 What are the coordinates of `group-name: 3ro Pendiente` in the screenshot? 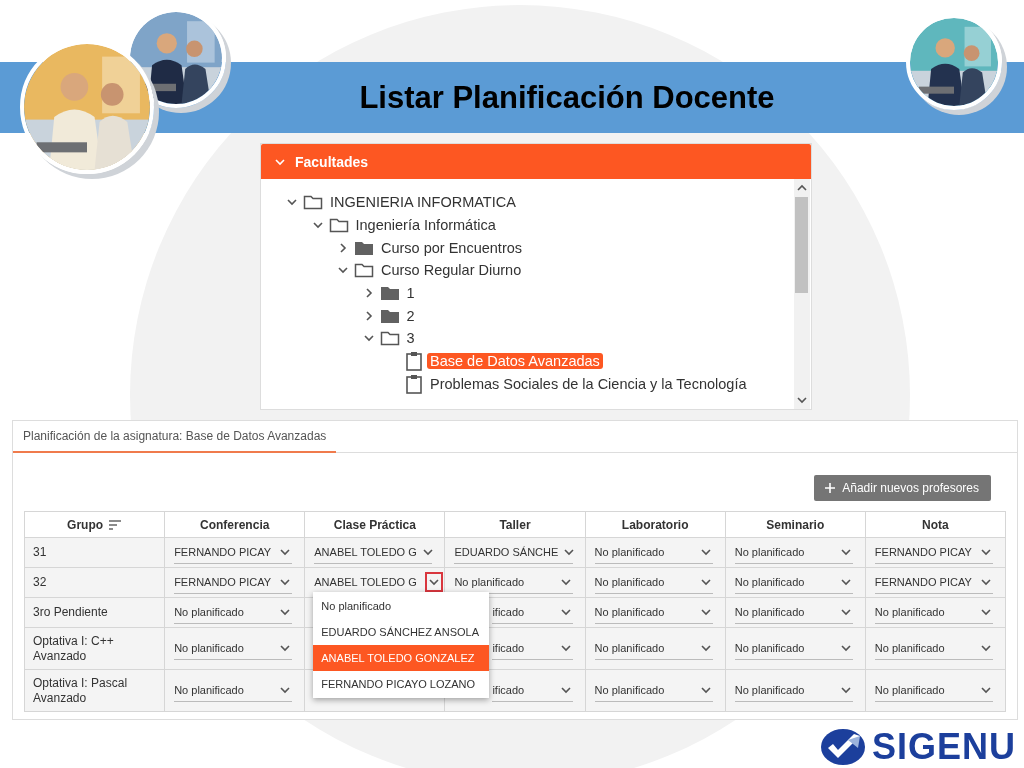 It's located at (70, 612).